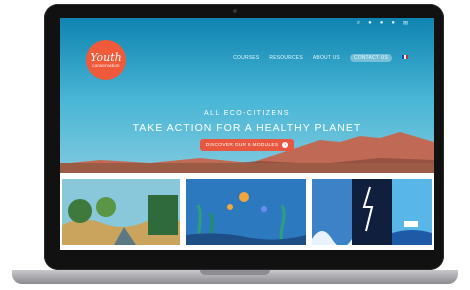 This screenshot has width=470, height=290. Describe the element at coordinates (247, 168) in the screenshot. I see `ground-strip` at that location.